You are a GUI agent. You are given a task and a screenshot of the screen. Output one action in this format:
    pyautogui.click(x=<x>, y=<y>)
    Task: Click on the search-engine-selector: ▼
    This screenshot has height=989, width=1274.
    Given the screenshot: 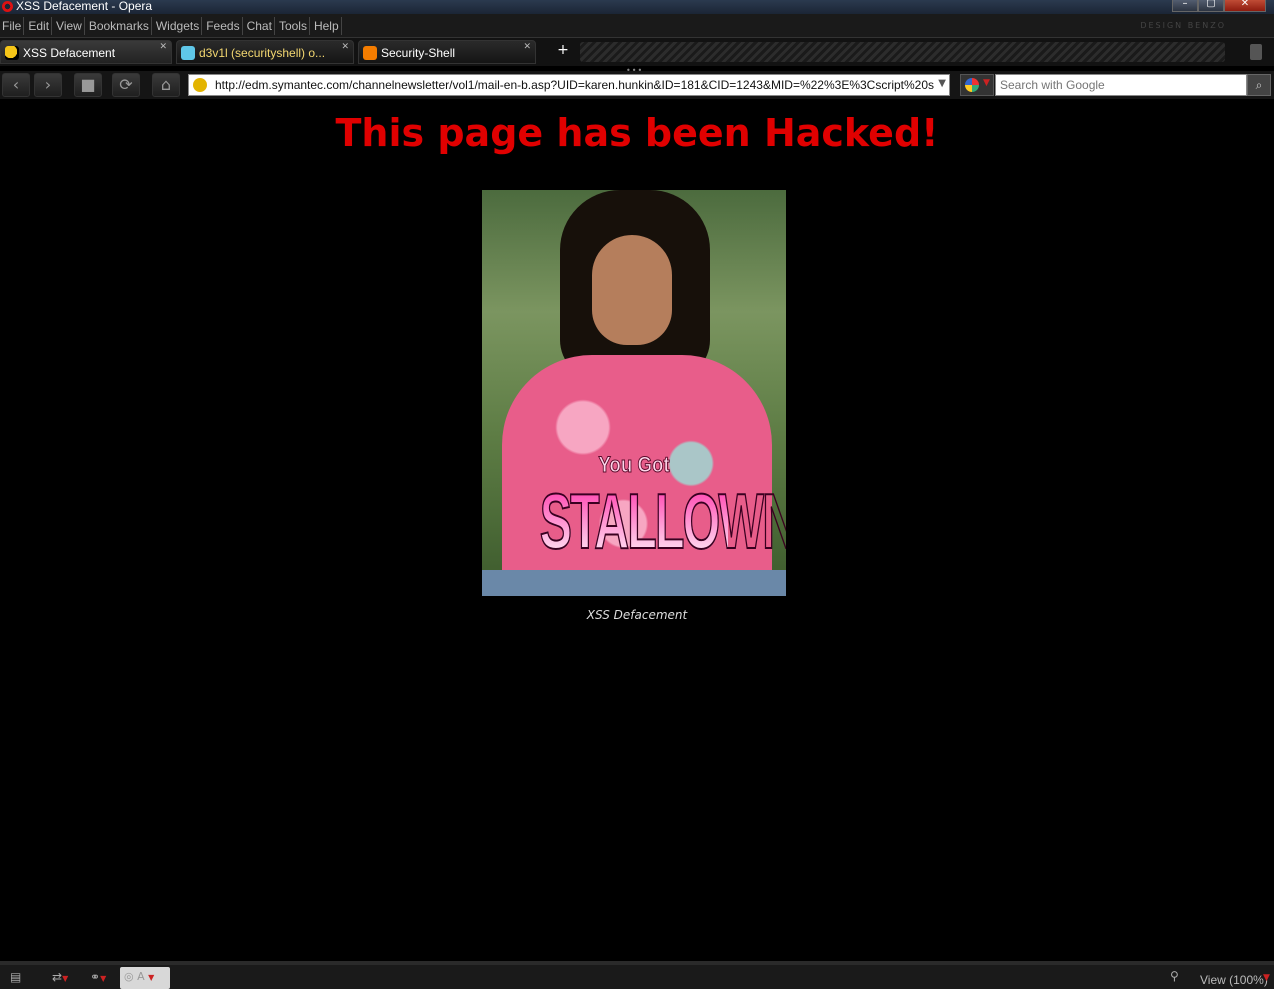 What is the action you would take?
    pyautogui.click(x=977, y=85)
    